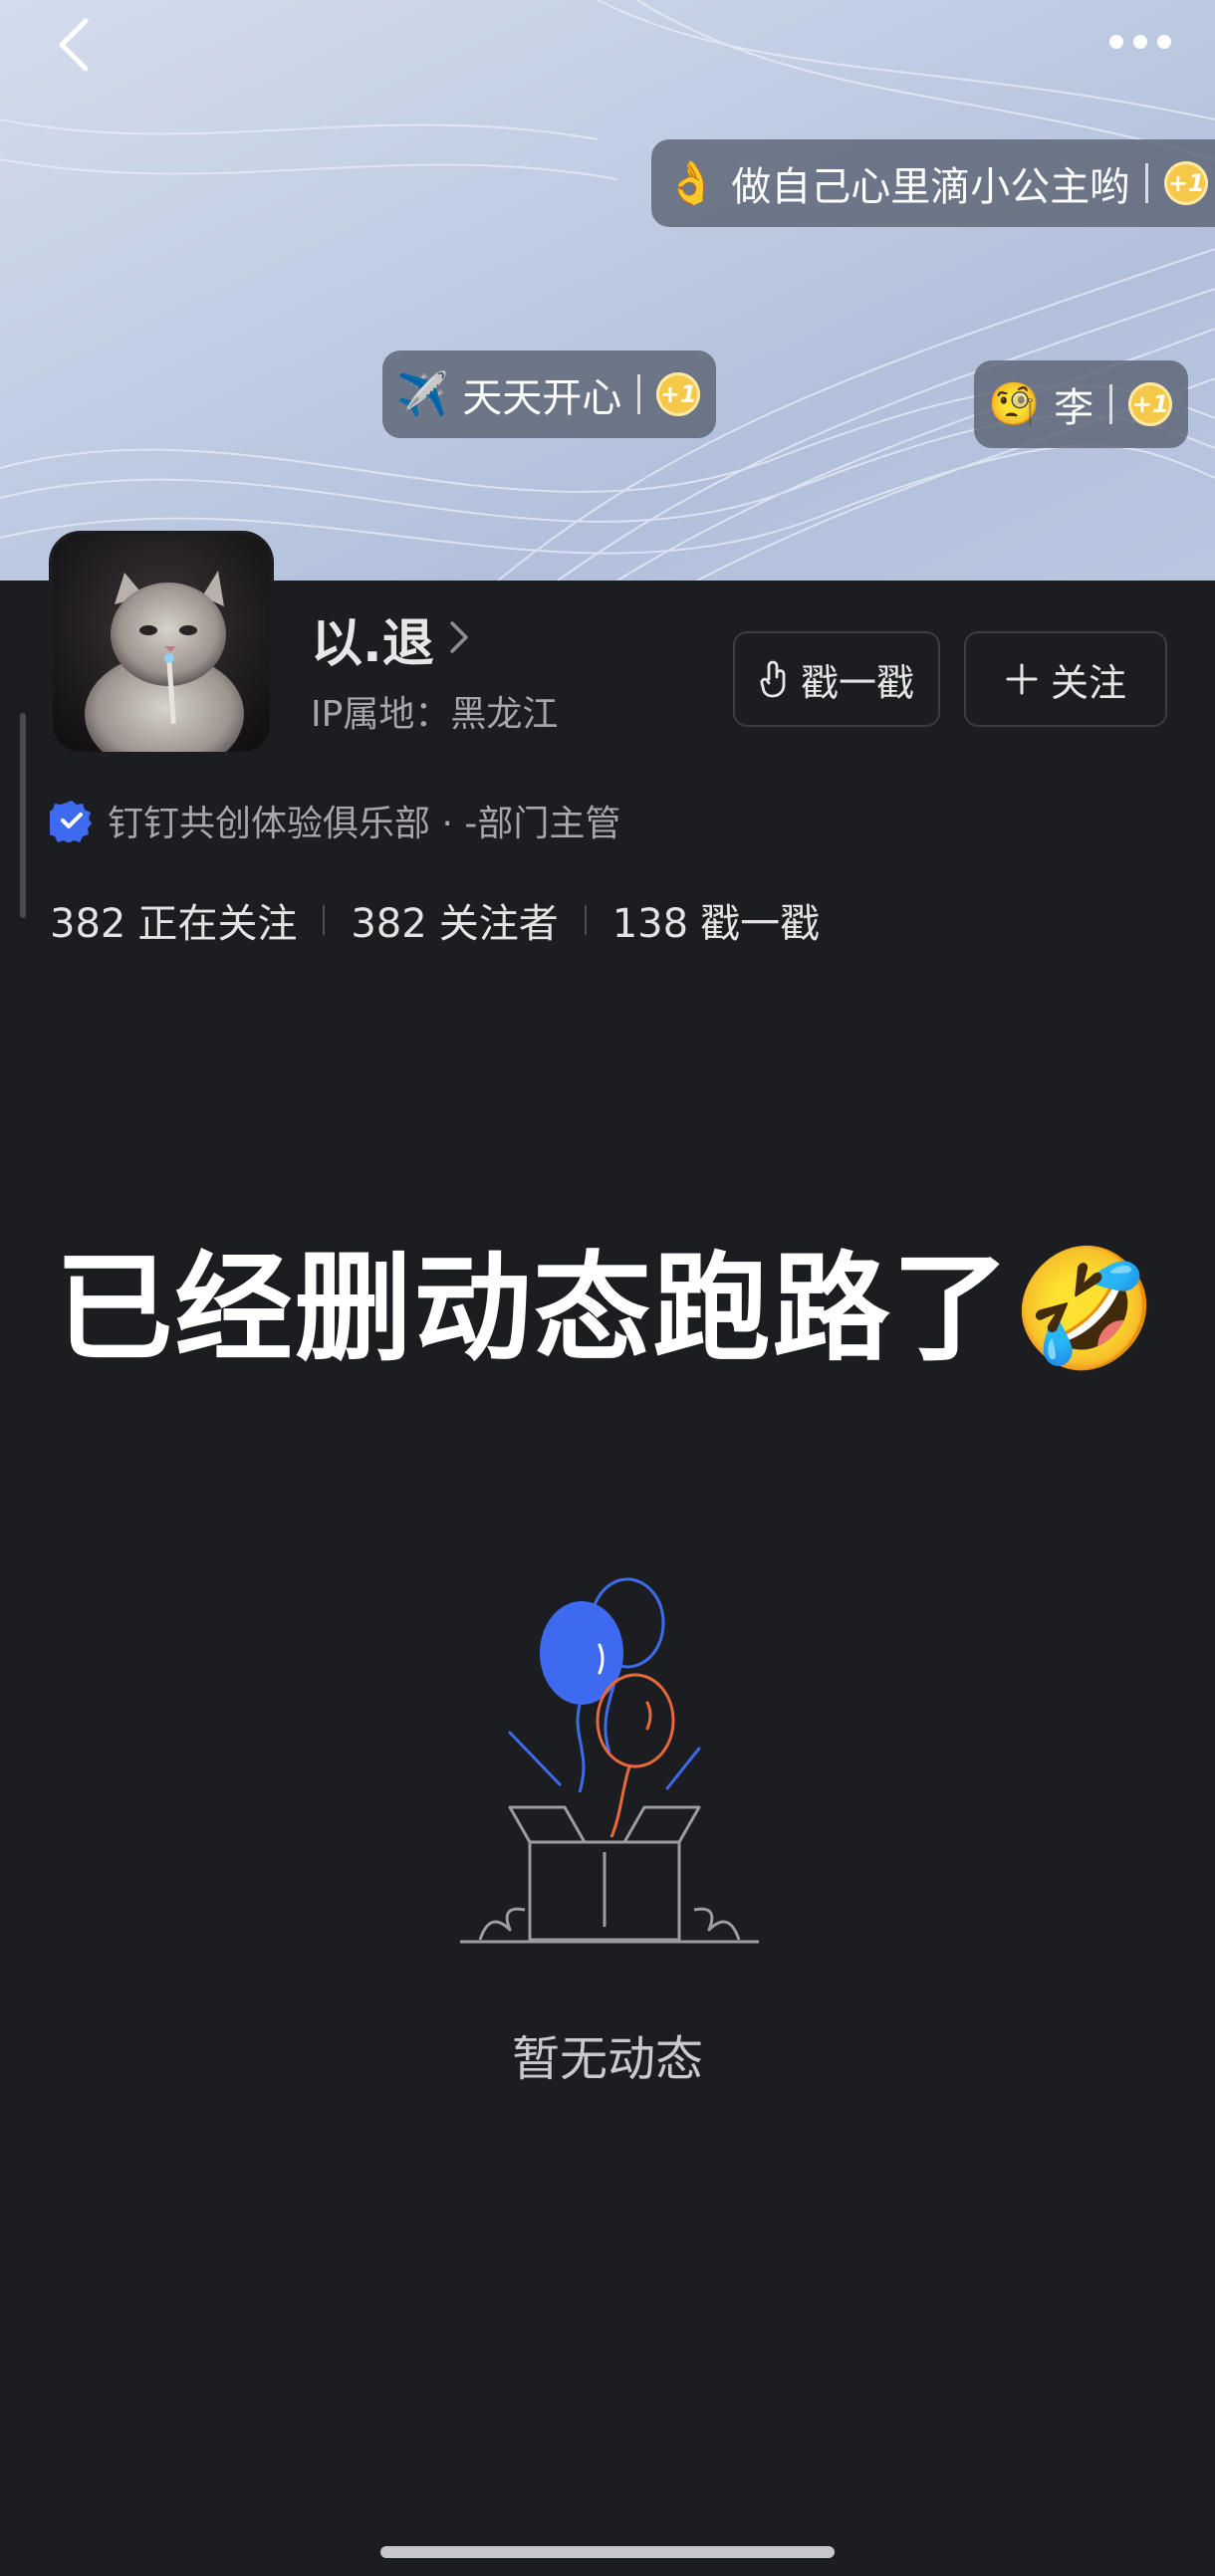 This screenshot has height=2576, width=1215. Describe the element at coordinates (499, 924) in the screenshot. I see `stat-label: 关注者` at that location.